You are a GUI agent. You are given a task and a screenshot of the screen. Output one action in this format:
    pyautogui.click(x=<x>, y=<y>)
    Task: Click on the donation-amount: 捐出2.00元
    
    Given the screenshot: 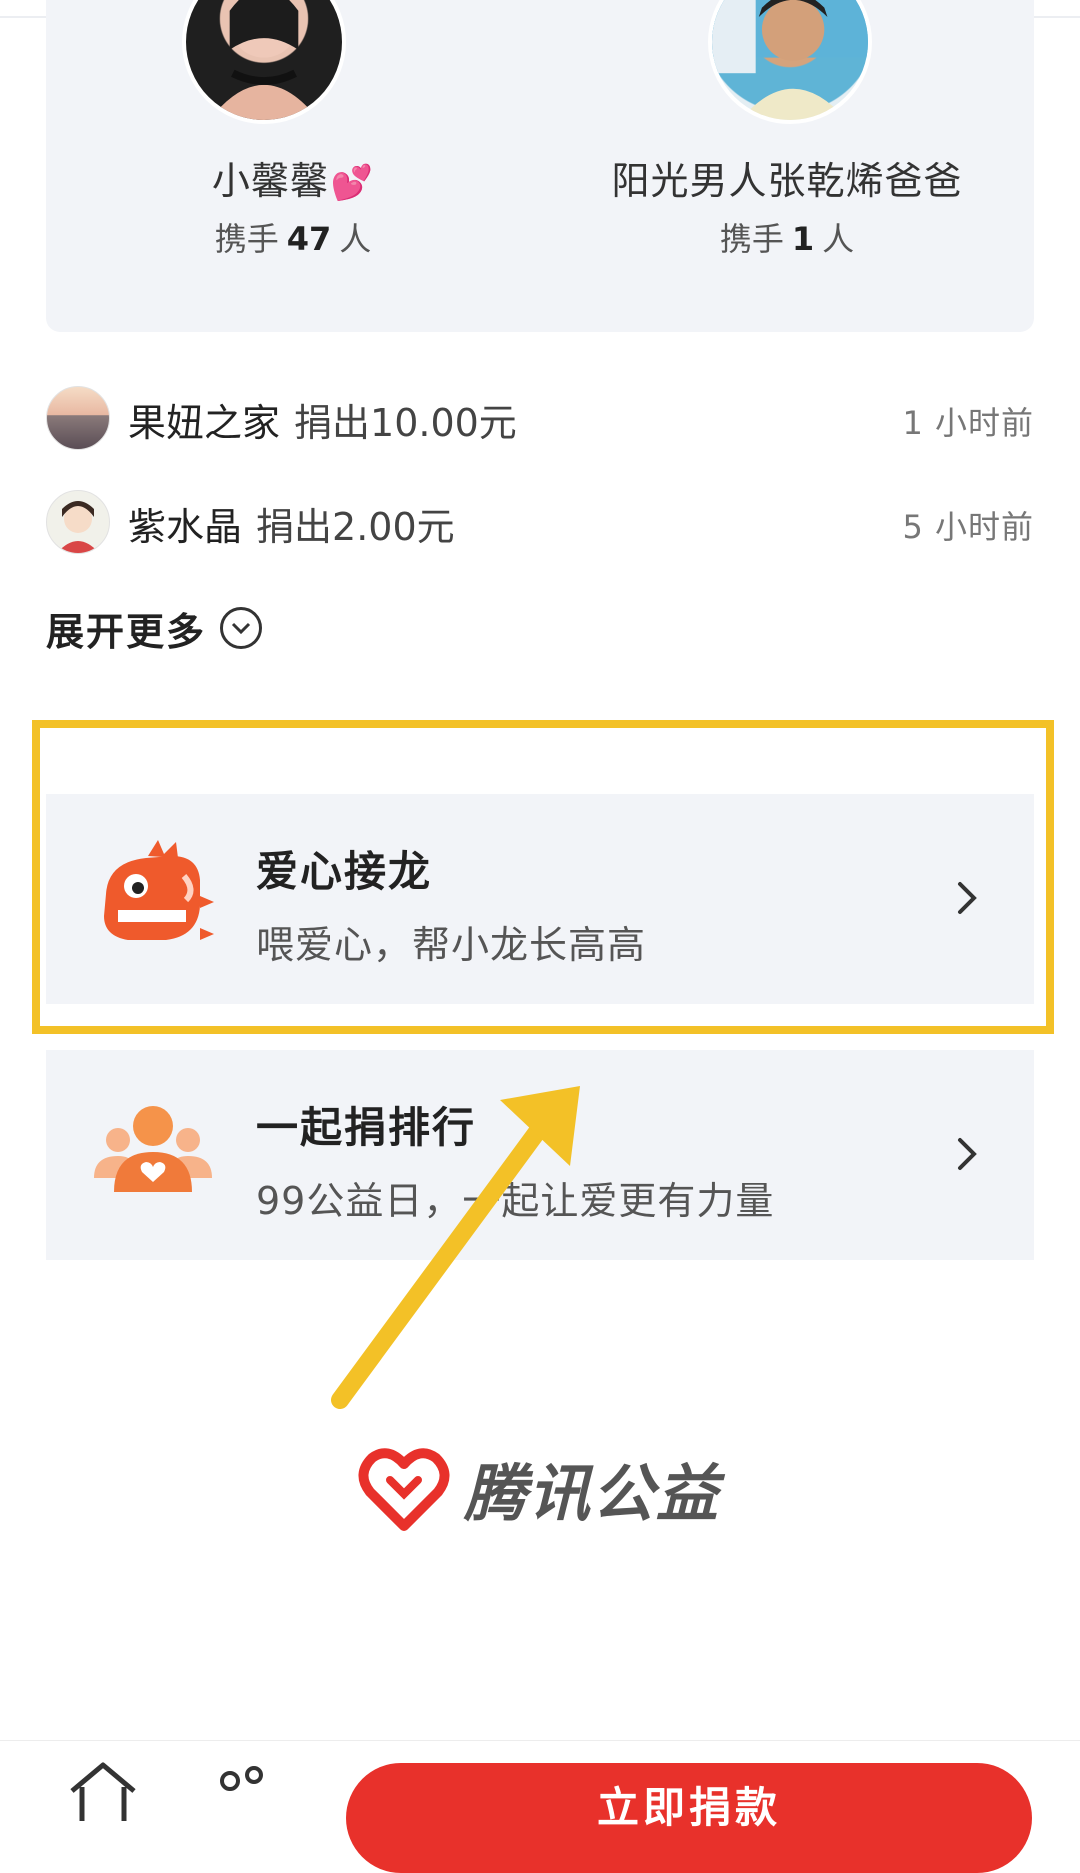 What is the action you would take?
    pyautogui.click(x=355, y=527)
    